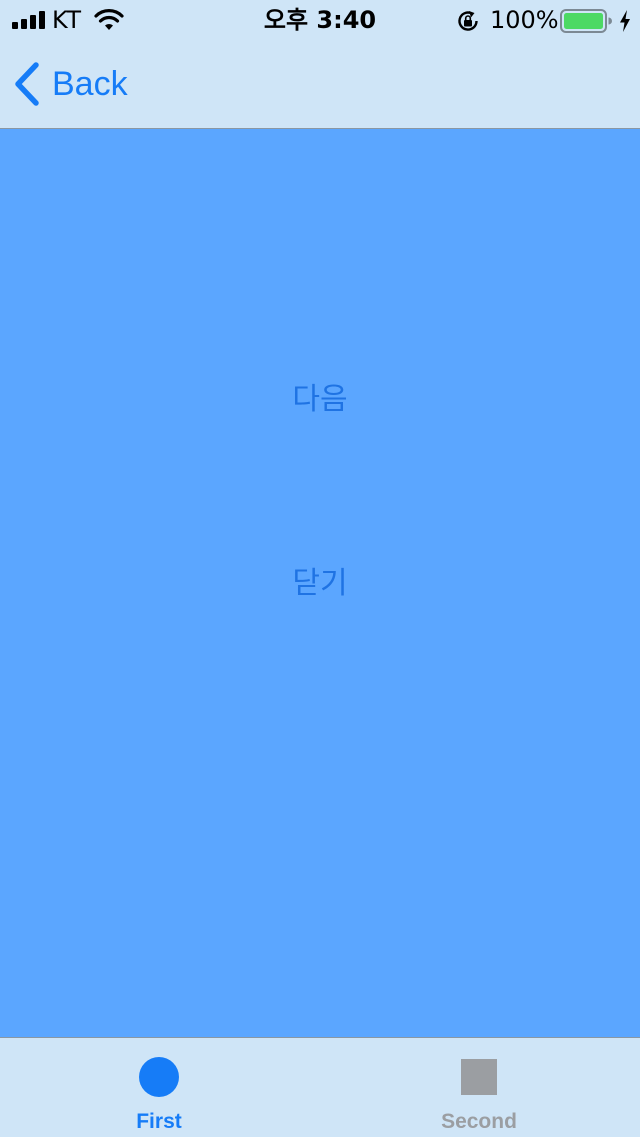 Image resolution: width=640 pixels, height=1137 pixels. What do you see at coordinates (27, 84) in the screenshot?
I see `chevron-left-icon` at bounding box center [27, 84].